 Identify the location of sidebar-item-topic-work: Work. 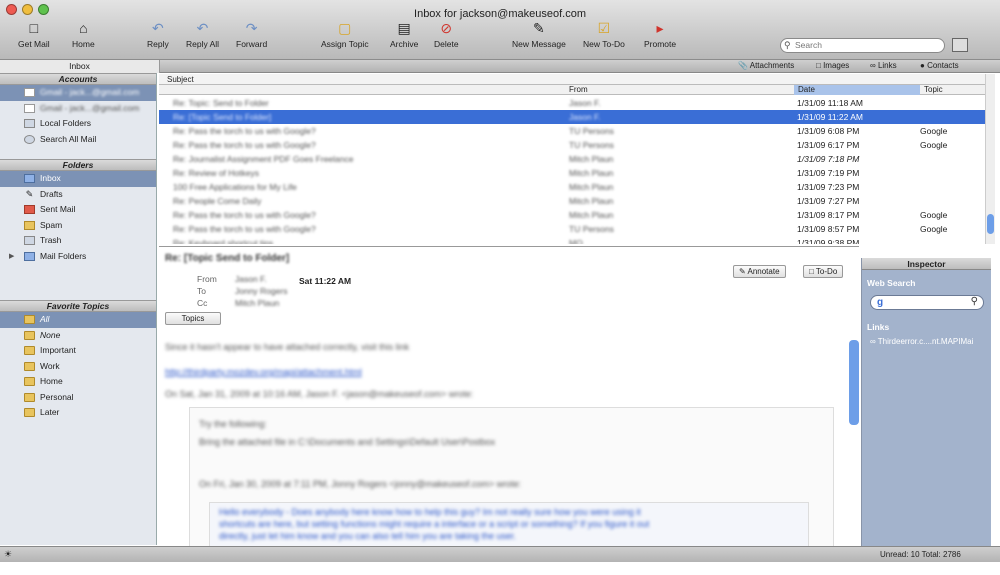
(78, 367).